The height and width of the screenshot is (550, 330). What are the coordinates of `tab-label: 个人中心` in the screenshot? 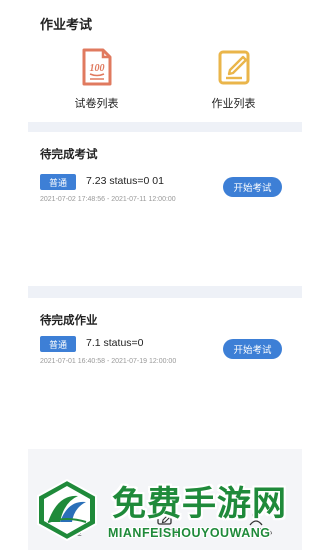 It's located at (256, 532).